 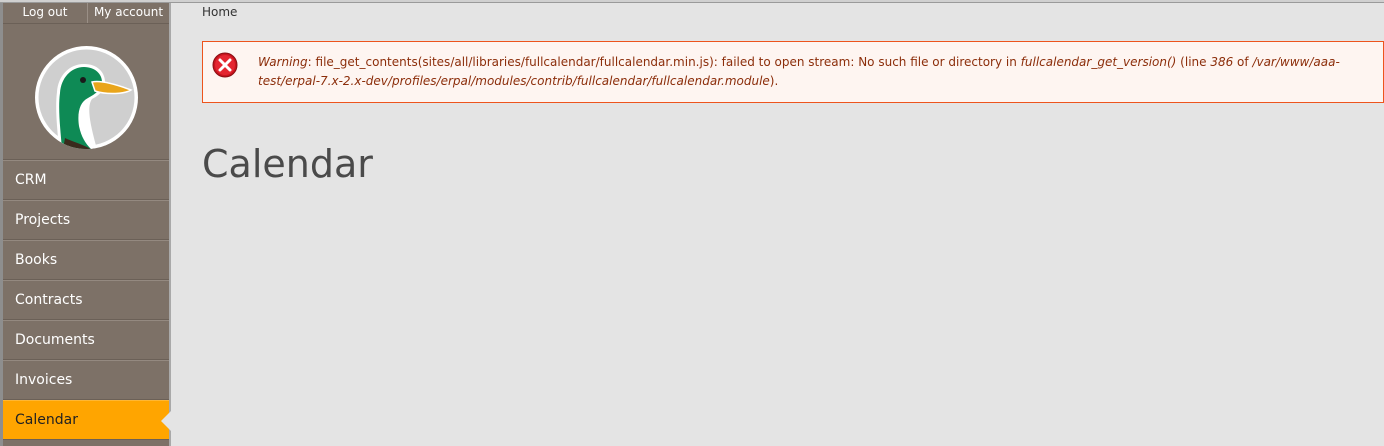 I want to click on nav-item-label: Calendar, so click(x=46, y=420).